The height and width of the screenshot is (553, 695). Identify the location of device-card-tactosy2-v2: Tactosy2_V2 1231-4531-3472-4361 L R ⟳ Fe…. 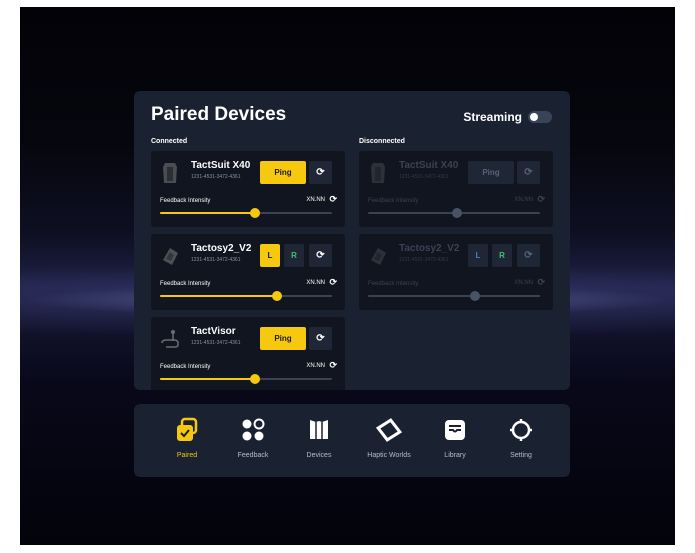
(248, 272).